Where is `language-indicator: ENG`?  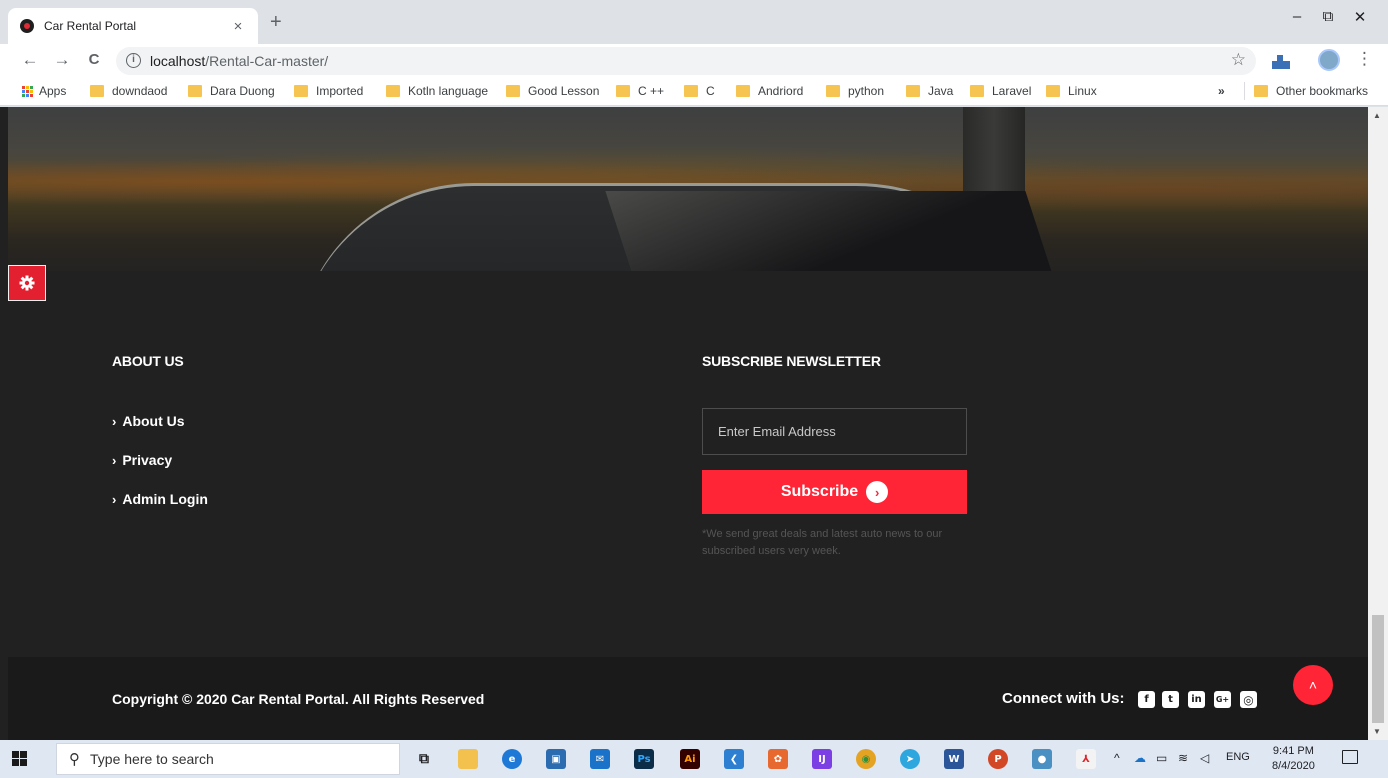 language-indicator: ENG is located at coordinates (1238, 757).